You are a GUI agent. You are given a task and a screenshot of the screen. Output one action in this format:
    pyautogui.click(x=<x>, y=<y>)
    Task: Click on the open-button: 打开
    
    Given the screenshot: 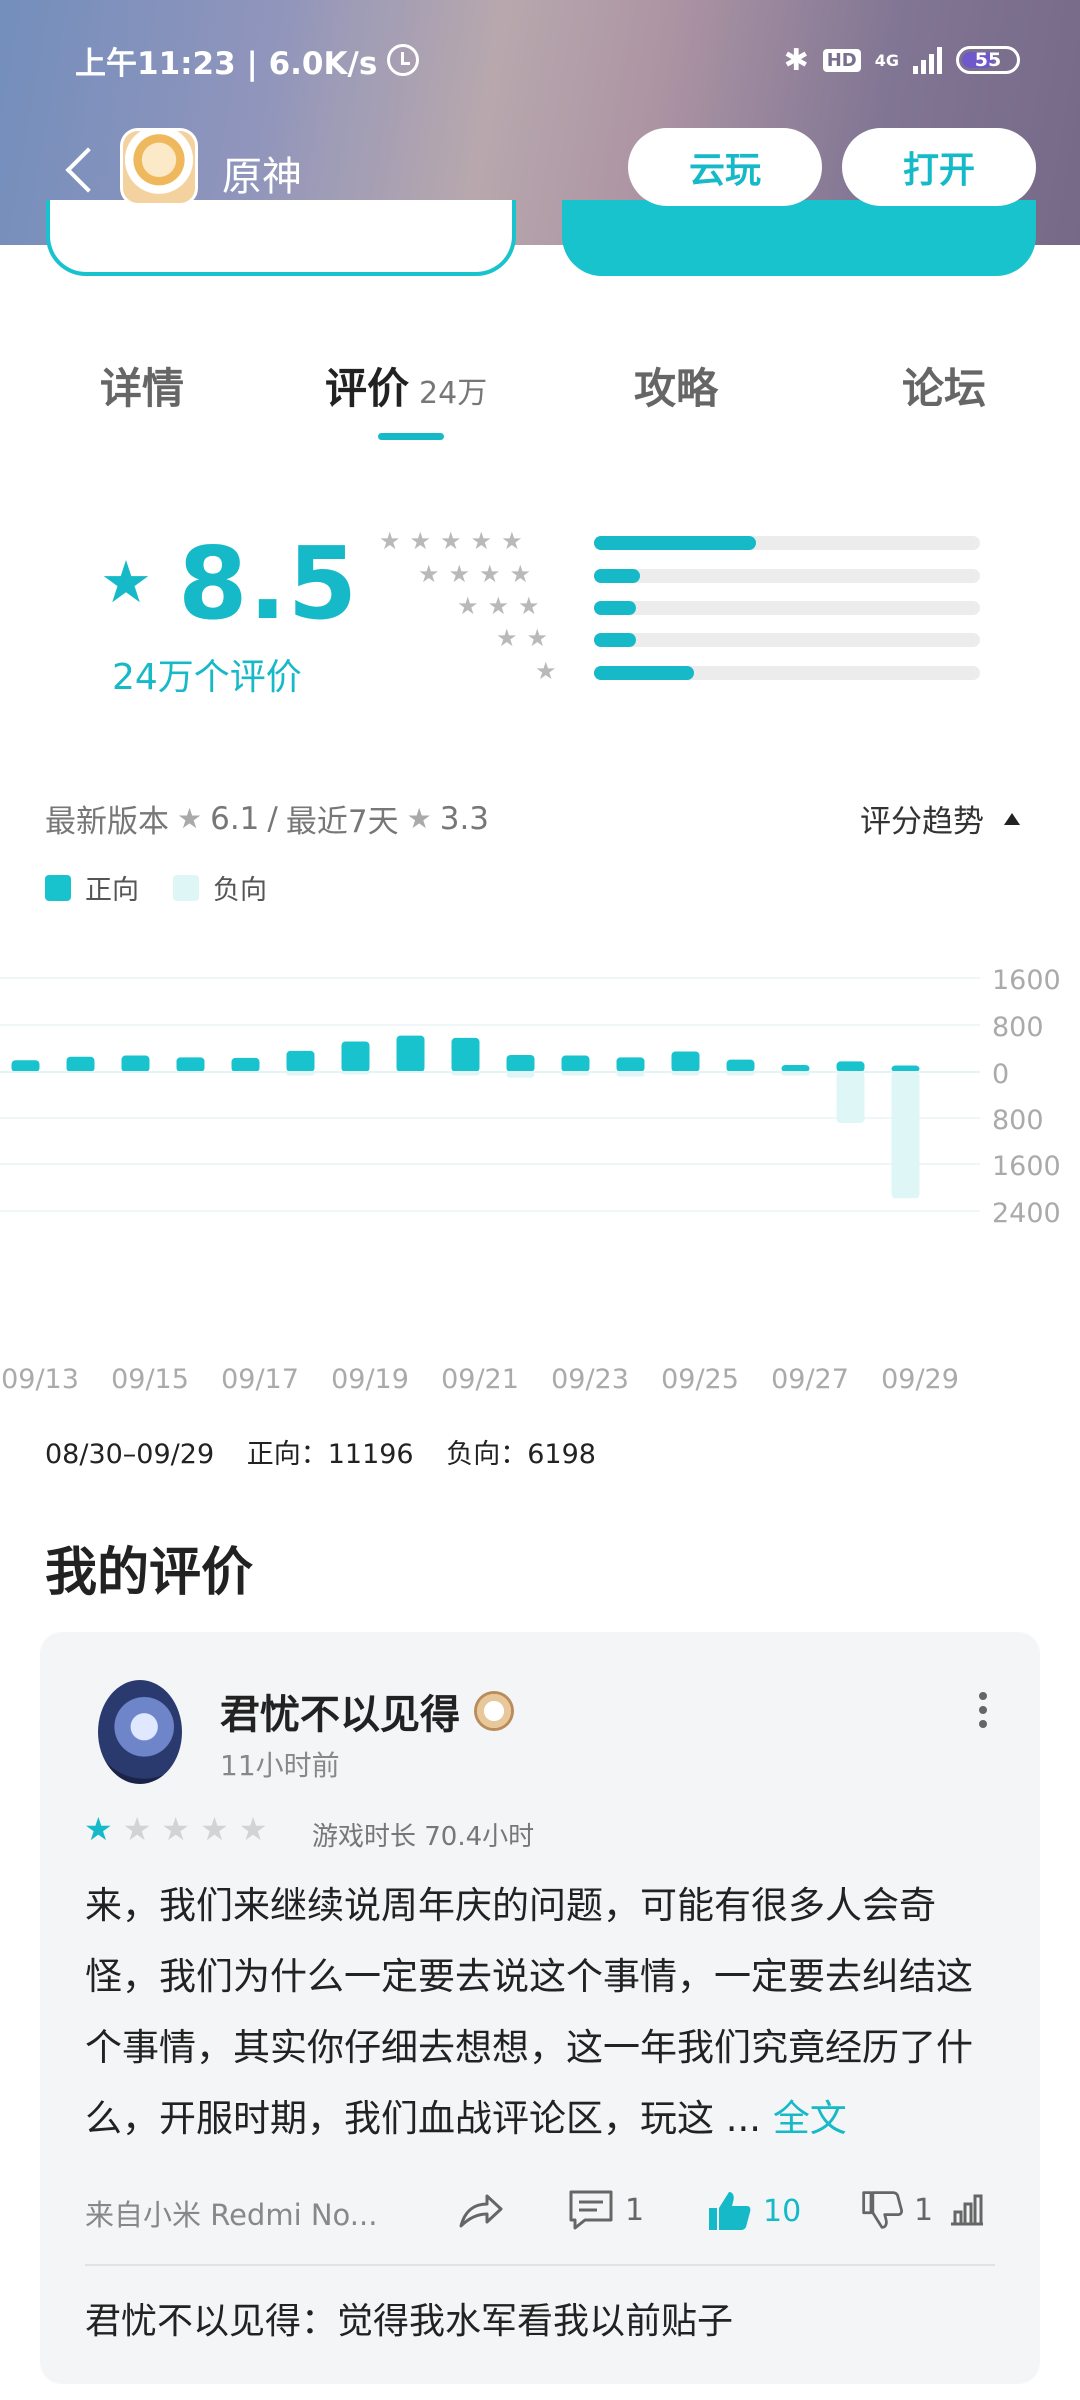 What is the action you would take?
    pyautogui.click(x=939, y=167)
    